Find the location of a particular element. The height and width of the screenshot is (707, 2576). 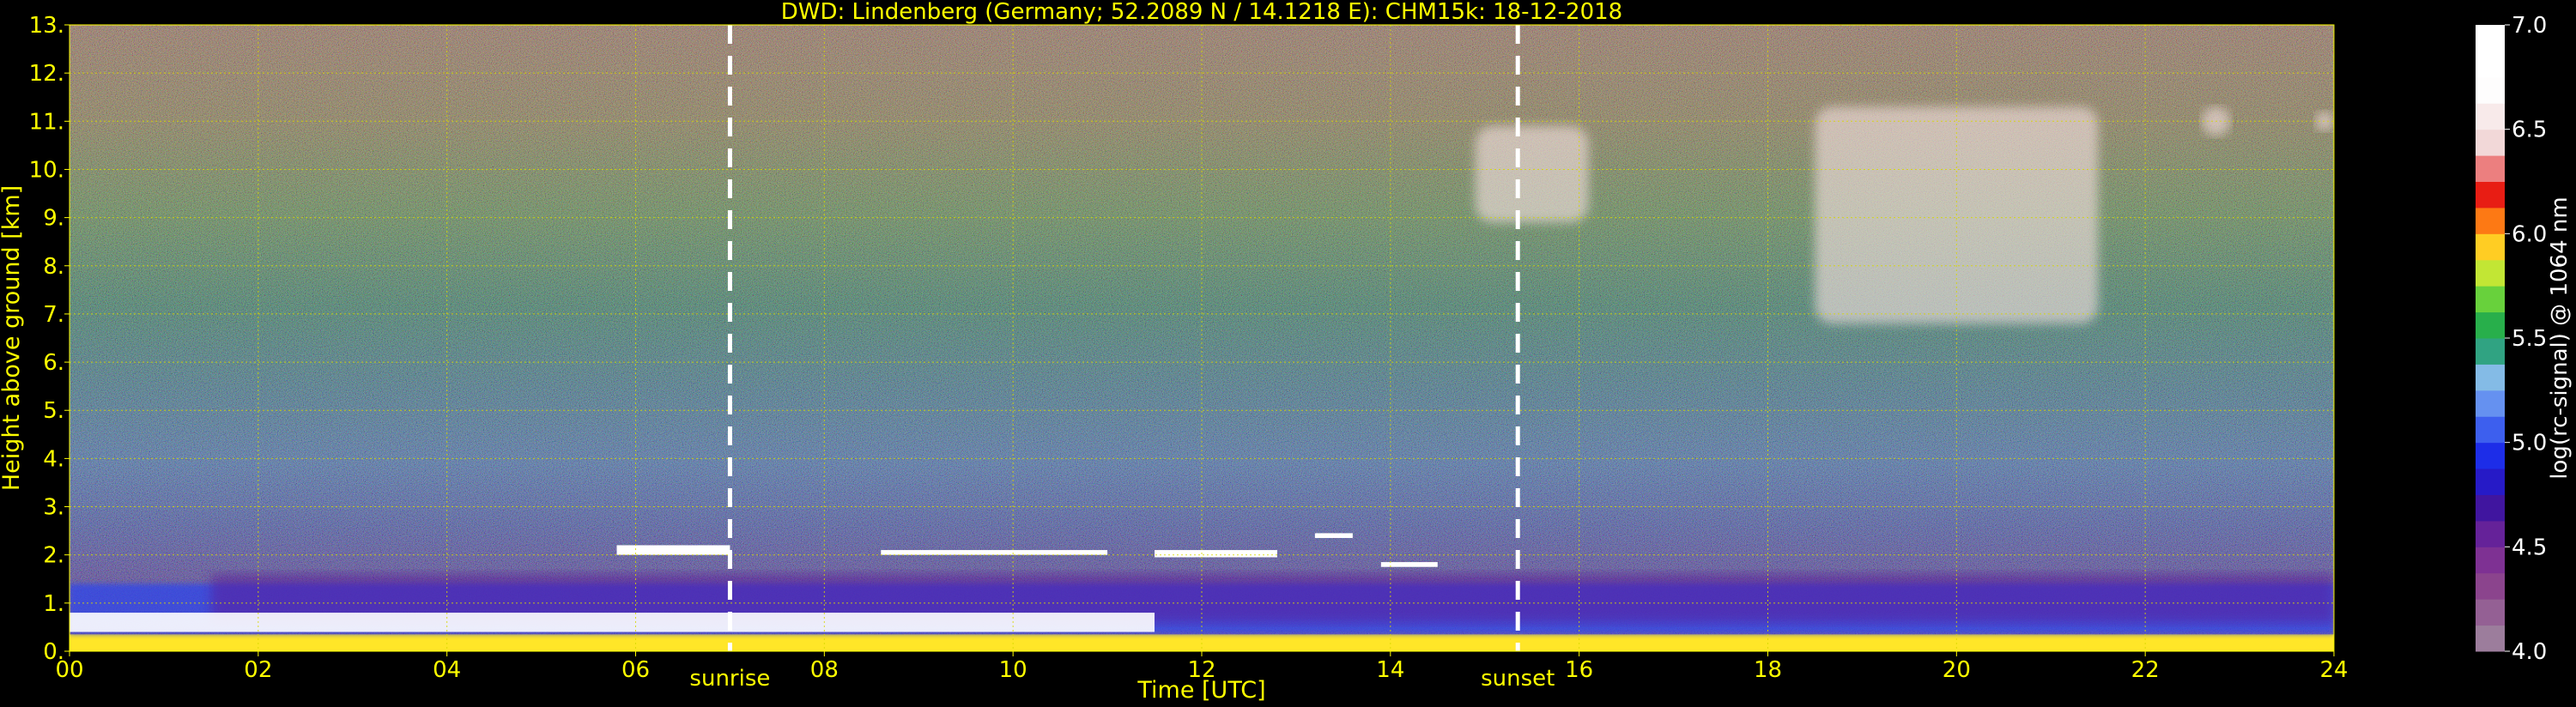

sunset-label: sunset is located at coordinates (1518, 679).